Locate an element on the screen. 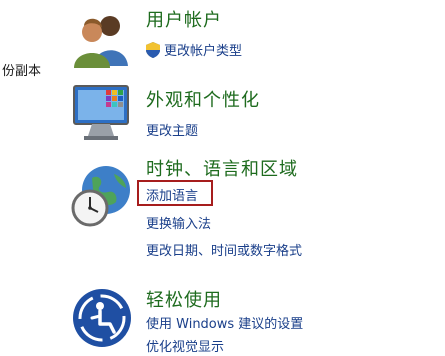 The height and width of the screenshot is (356, 445). category-title-ease-of-access: 轻松使用 is located at coordinates (184, 299).